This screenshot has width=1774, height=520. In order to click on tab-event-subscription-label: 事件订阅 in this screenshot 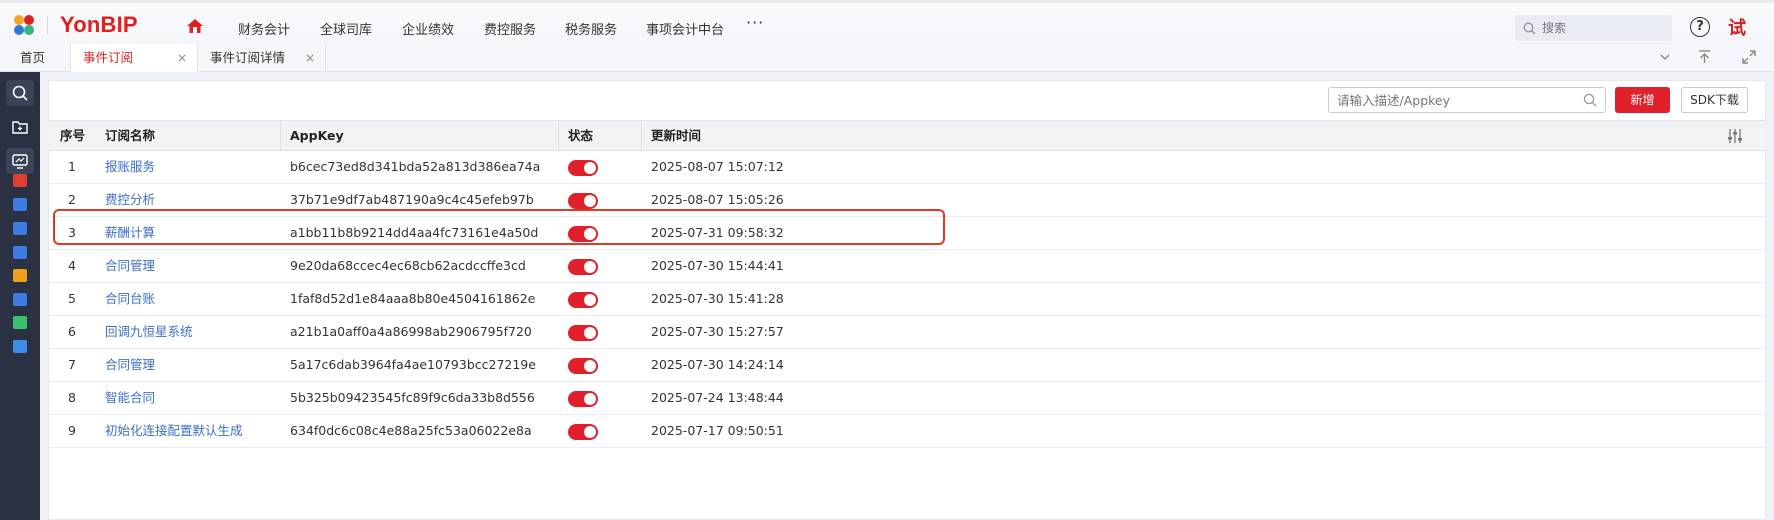, I will do `click(108, 57)`.